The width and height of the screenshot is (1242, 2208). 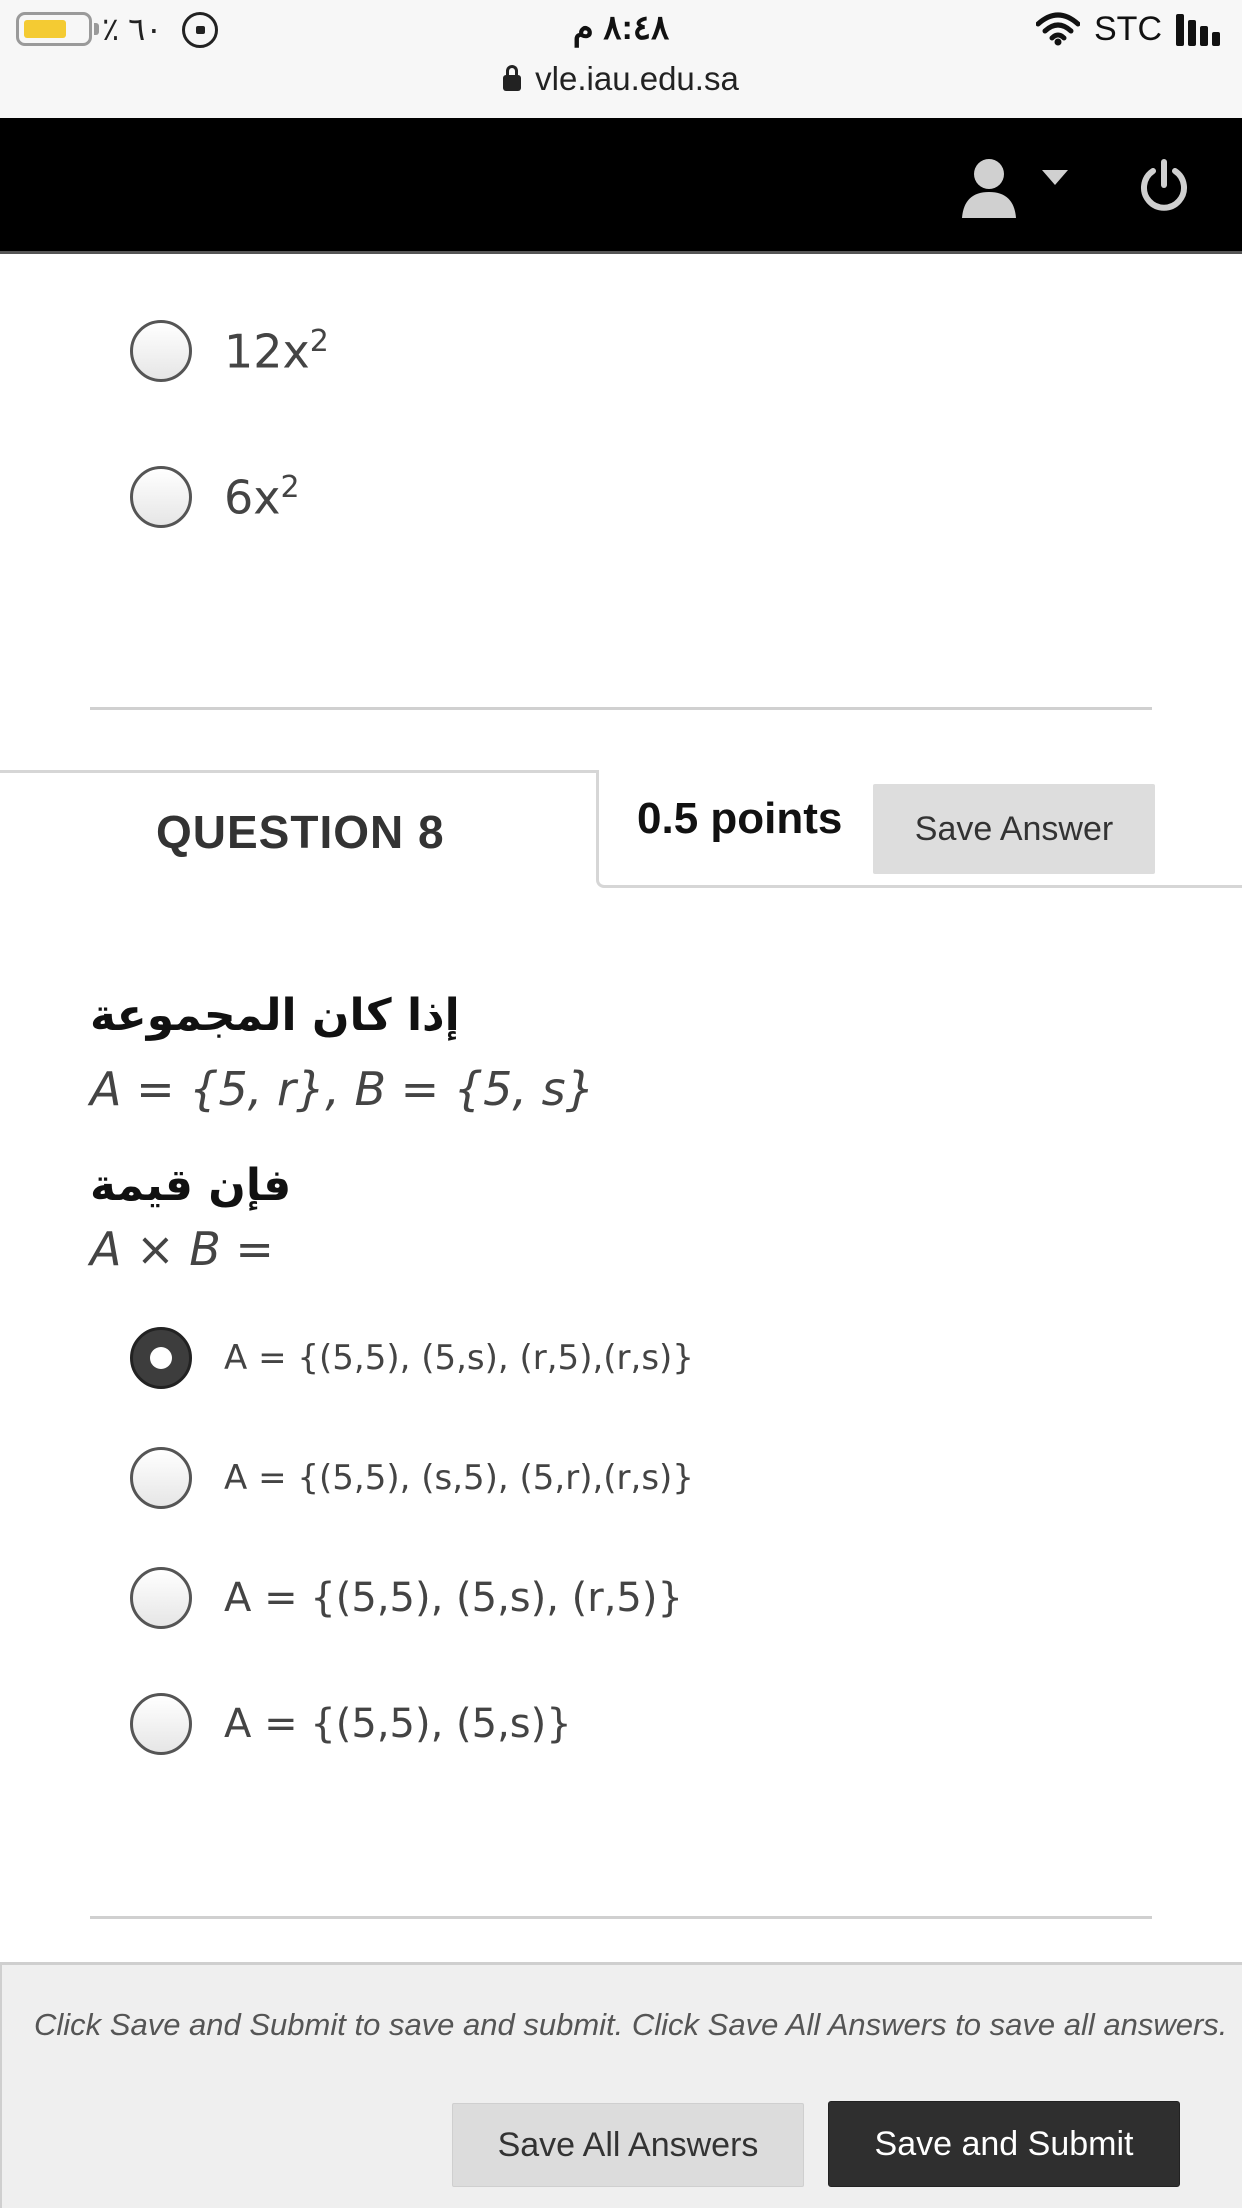 What do you see at coordinates (342, 1089) in the screenshot?
I see `question-math-1: A = {5, r}, B = {5, s}` at bounding box center [342, 1089].